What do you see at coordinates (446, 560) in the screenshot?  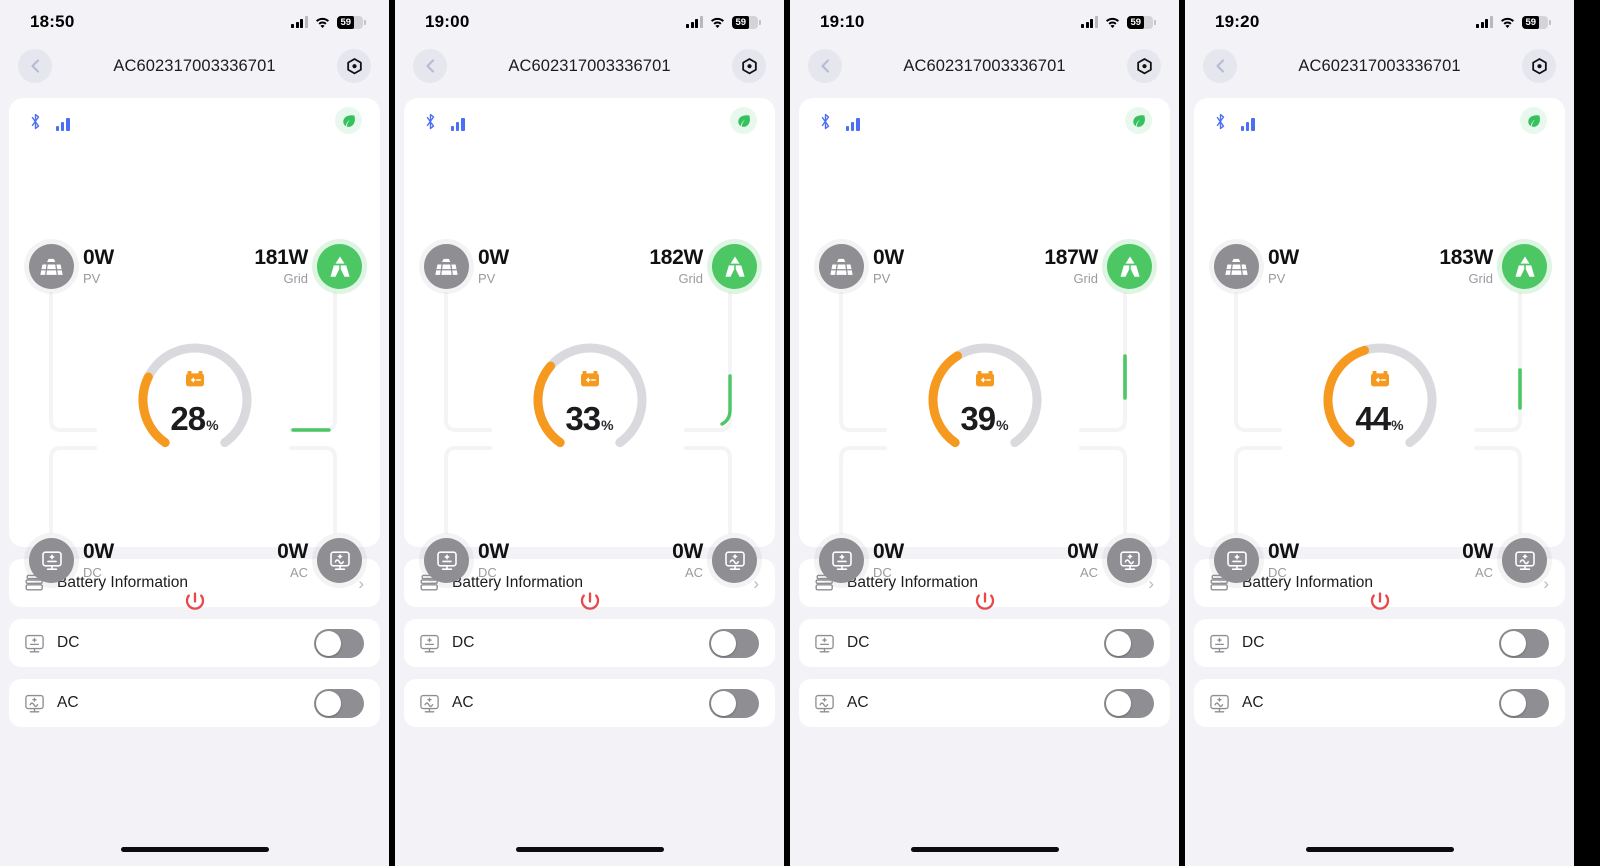 I see `dc-output-icon` at bounding box center [446, 560].